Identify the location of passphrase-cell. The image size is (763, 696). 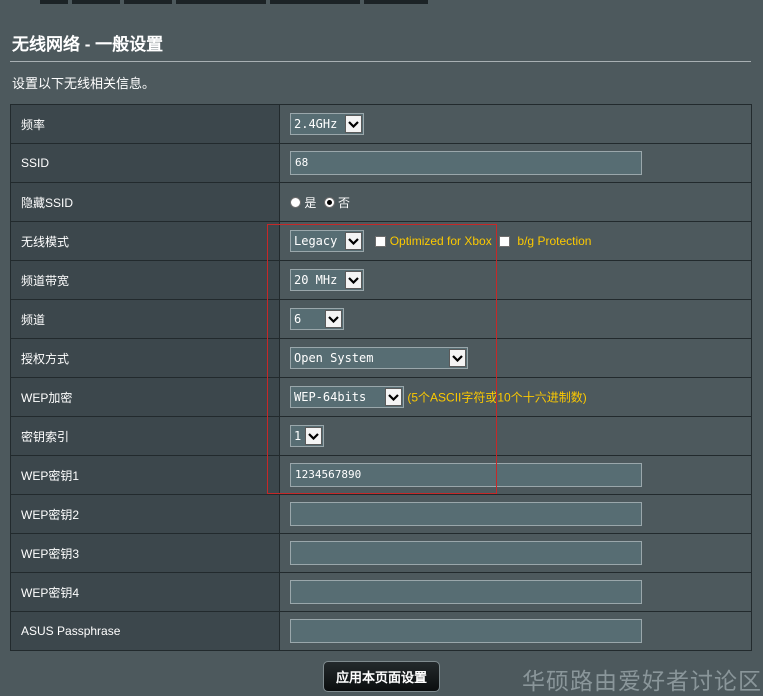
(515, 631).